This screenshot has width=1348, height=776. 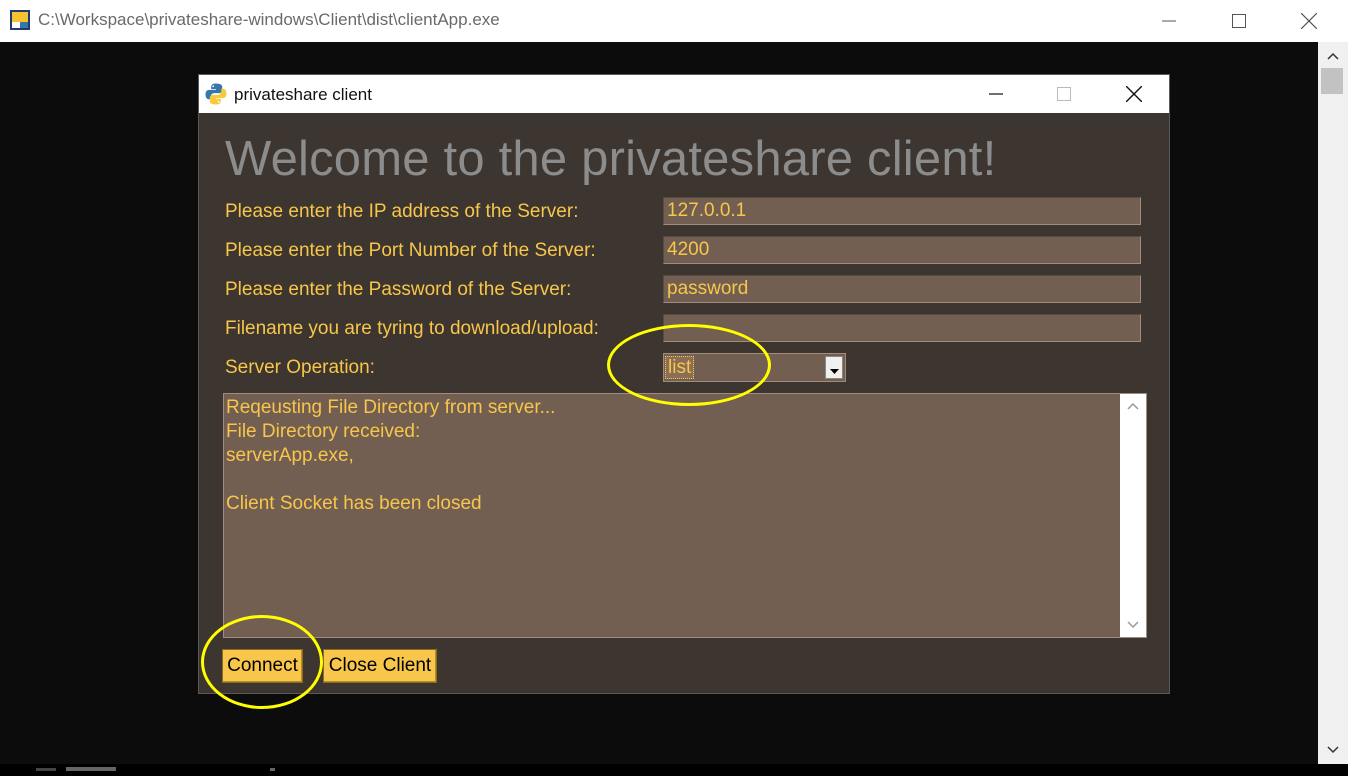 What do you see at coordinates (156, 764) in the screenshot?
I see `console-partial-text` at bounding box center [156, 764].